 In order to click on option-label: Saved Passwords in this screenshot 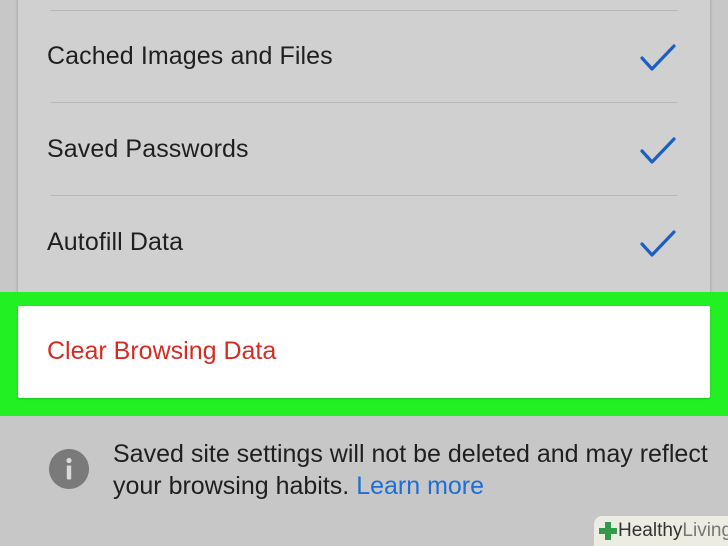, I will do `click(148, 149)`.